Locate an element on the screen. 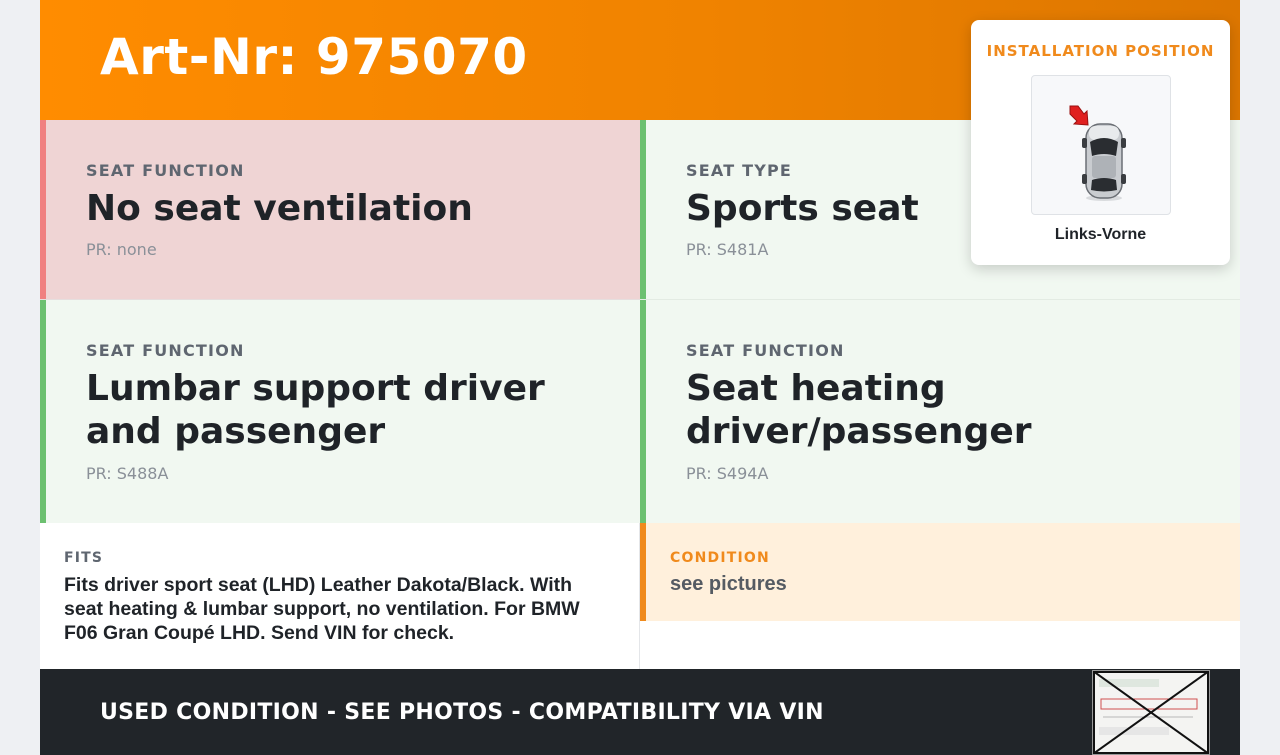 The height and width of the screenshot is (755, 1280). condition-value: see pictures is located at coordinates (728, 584).